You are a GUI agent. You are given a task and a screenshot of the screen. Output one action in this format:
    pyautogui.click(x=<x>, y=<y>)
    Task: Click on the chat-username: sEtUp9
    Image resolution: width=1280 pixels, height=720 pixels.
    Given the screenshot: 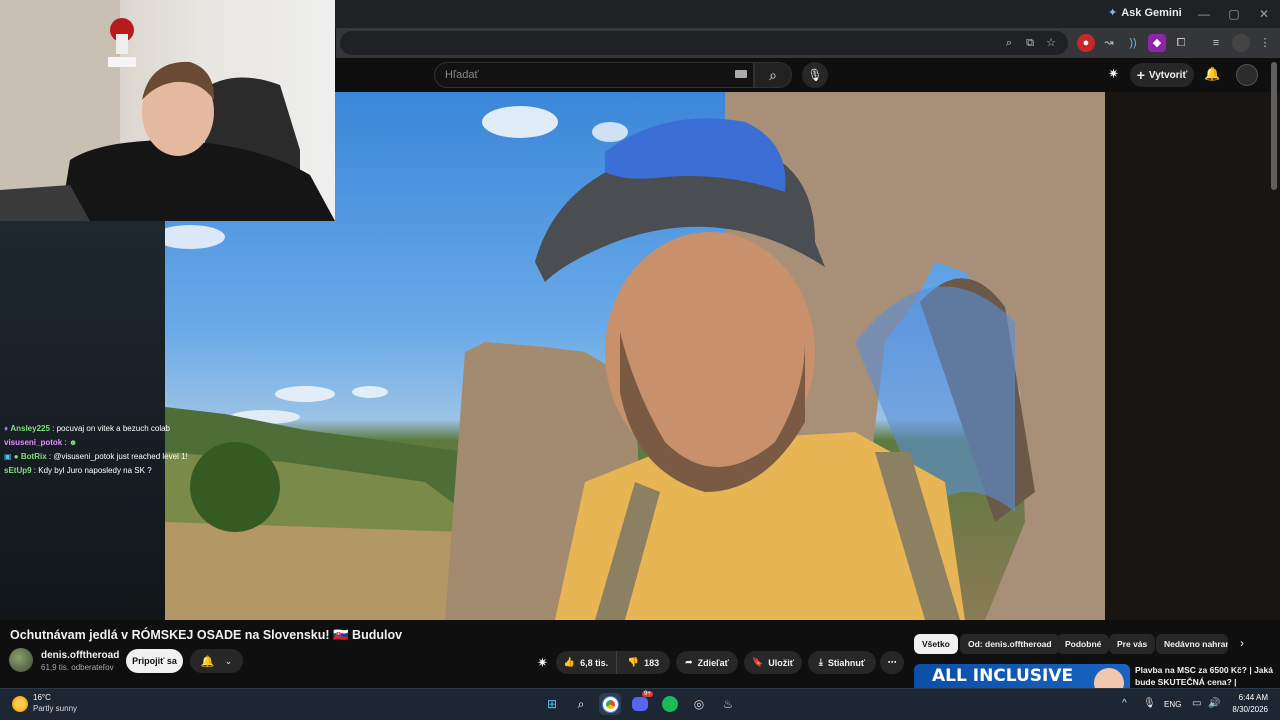 What is the action you would take?
    pyautogui.click(x=18, y=470)
    